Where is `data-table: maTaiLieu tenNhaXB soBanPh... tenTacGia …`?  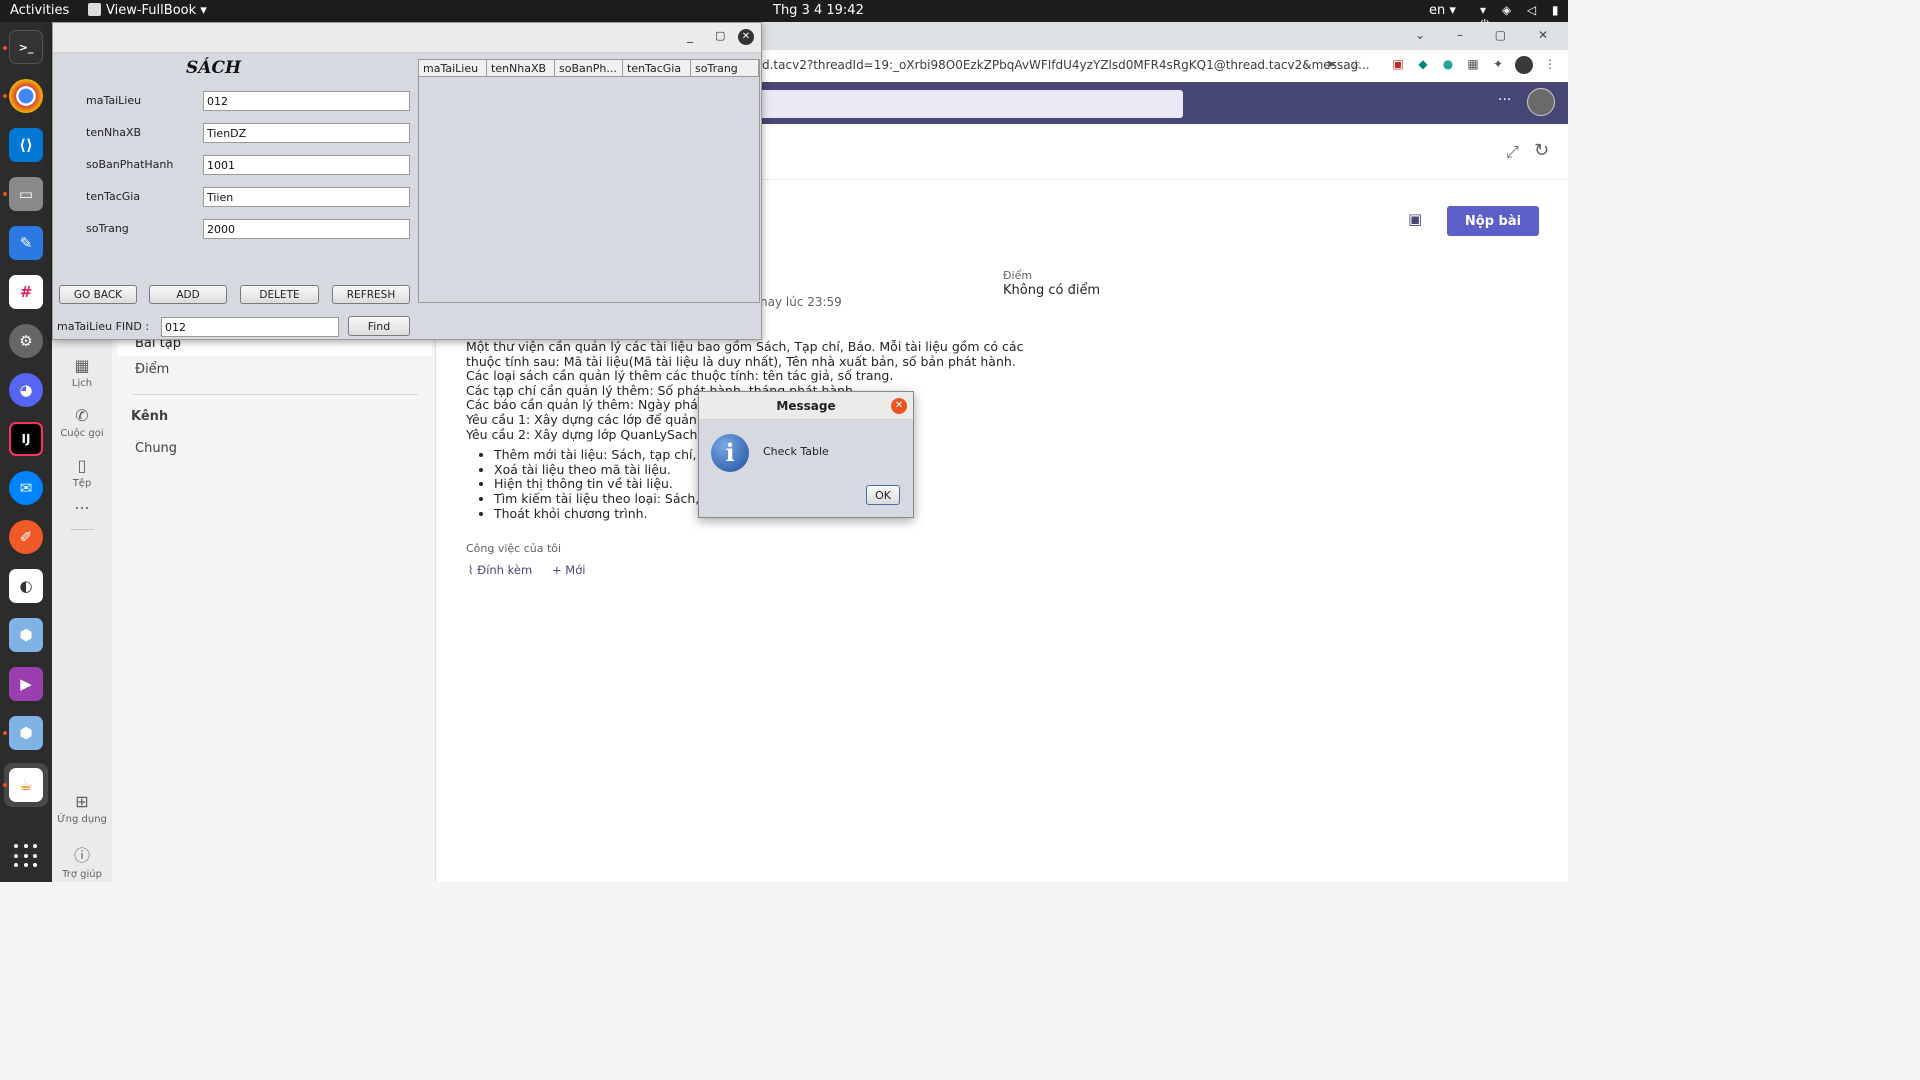 data-table: maTaiLieu tenNhaXB soBanPh... tenTacGia … is located at coordinates (589, 181).